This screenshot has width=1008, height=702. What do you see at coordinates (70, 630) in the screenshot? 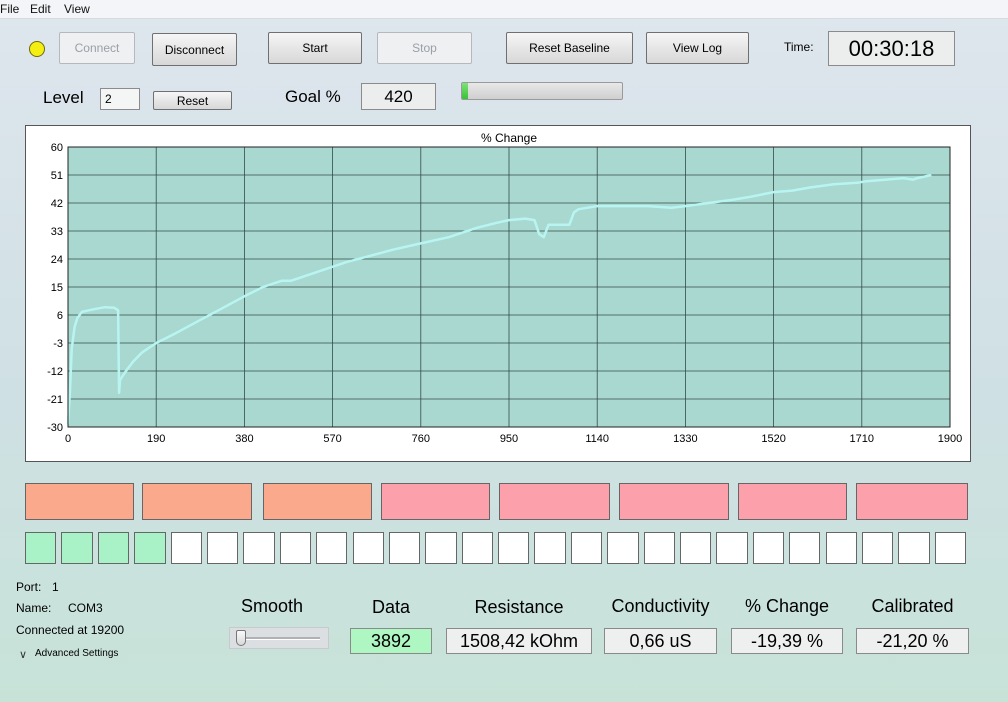
I see `connection-status-text: Connected at 19200` at bounding box center [70, 630].